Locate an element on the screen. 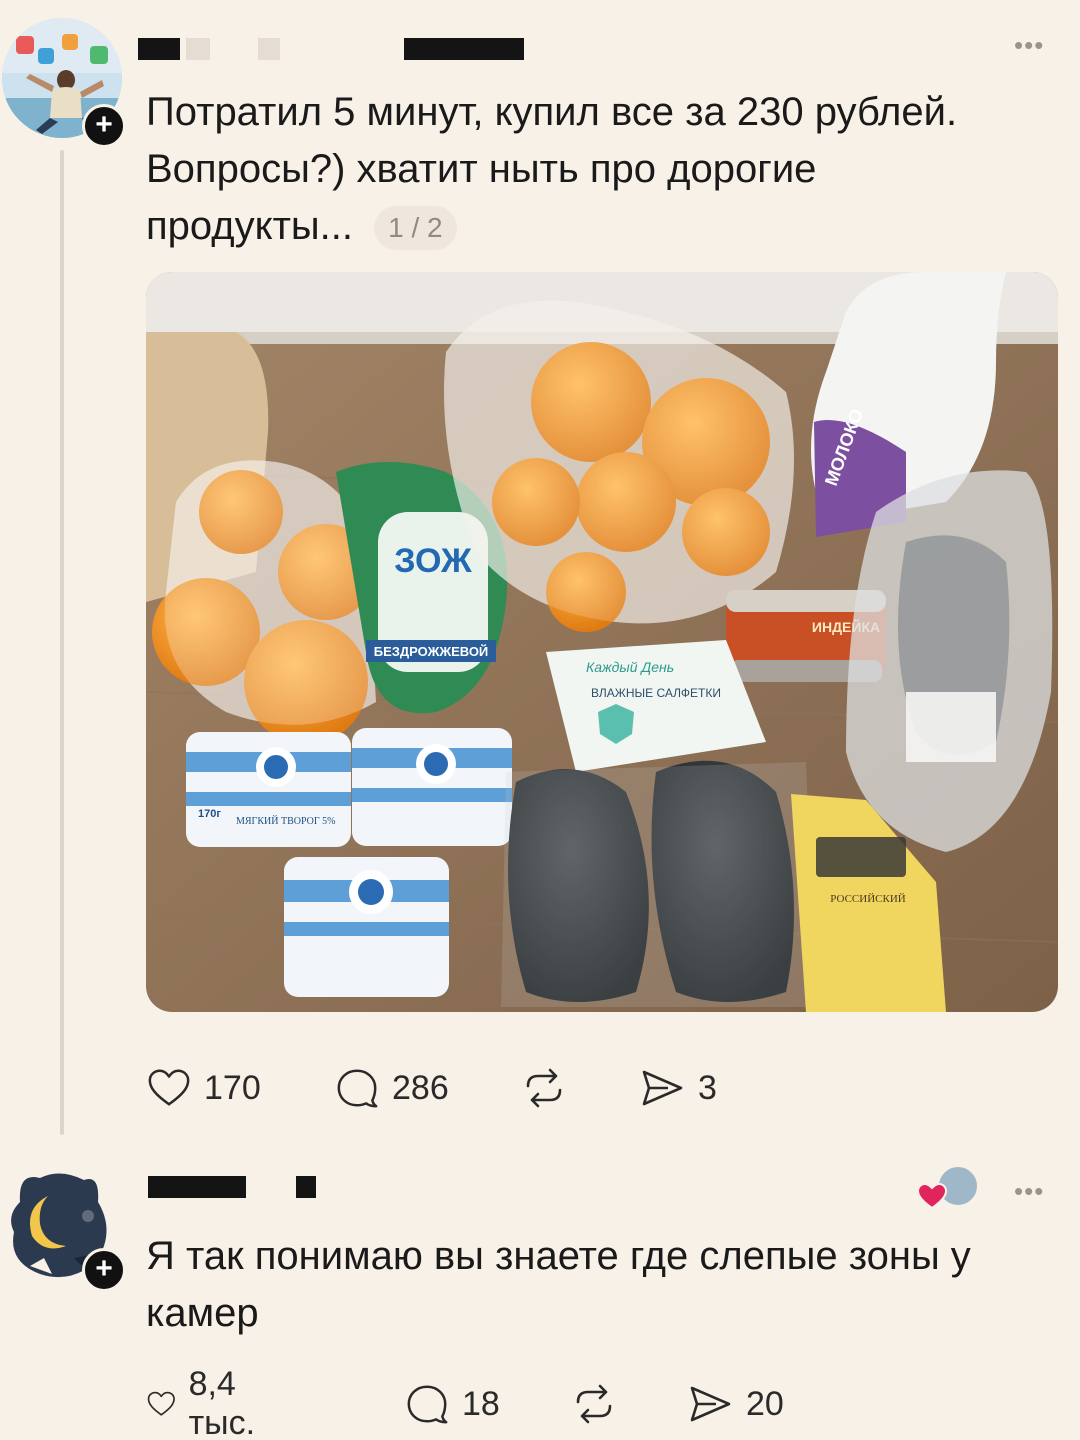  share-count: 3 is located at coordinates (707, 1087).